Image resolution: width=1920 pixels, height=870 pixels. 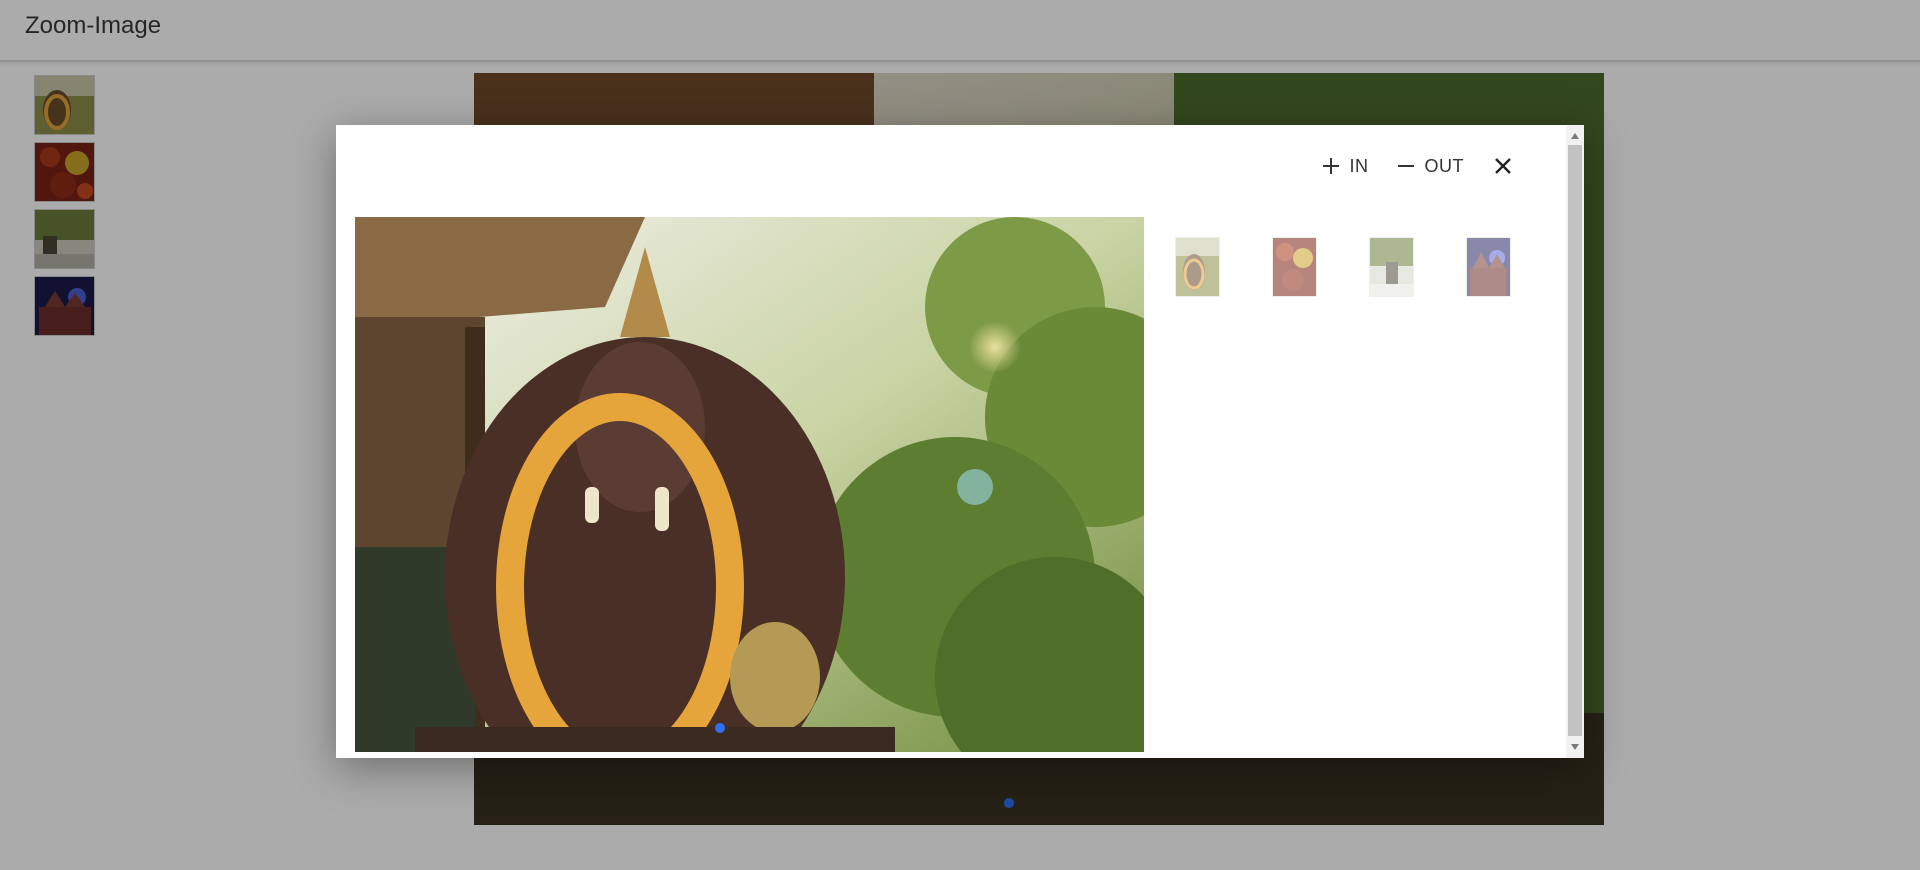 I want to click on zoom-out-button: OUT, so click(x=1431, y=166).